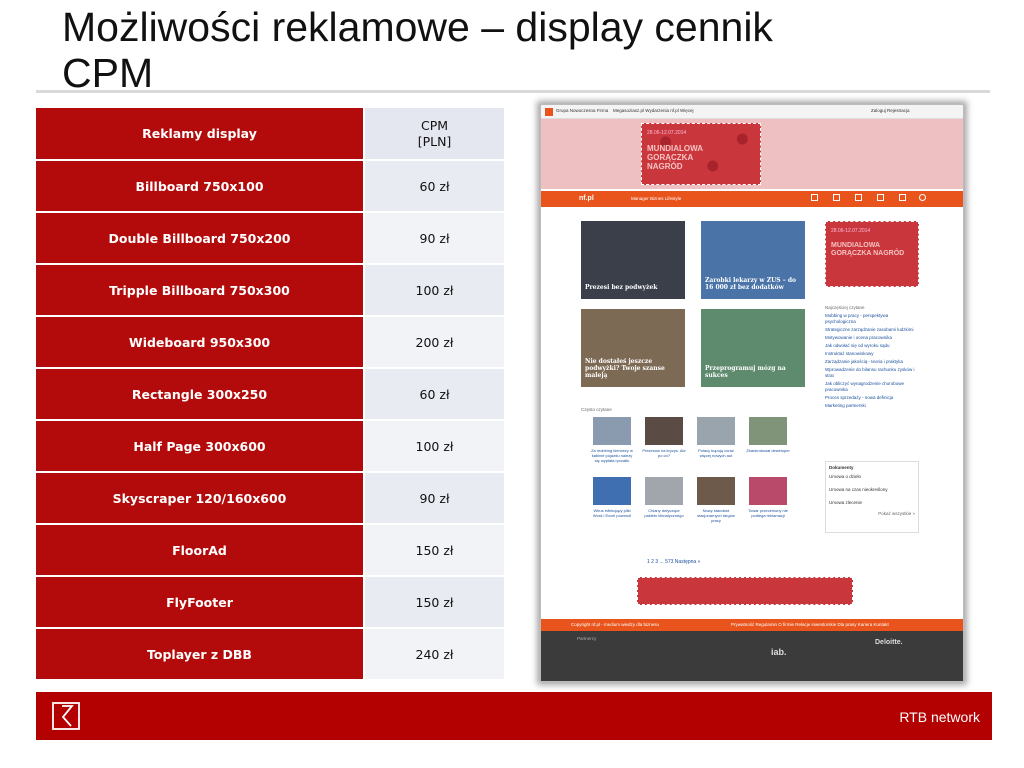  Describe the element at coordinates (849, 353) in the screenshot. I see `list-item: Instruktaż stanowiskowy` at that location.